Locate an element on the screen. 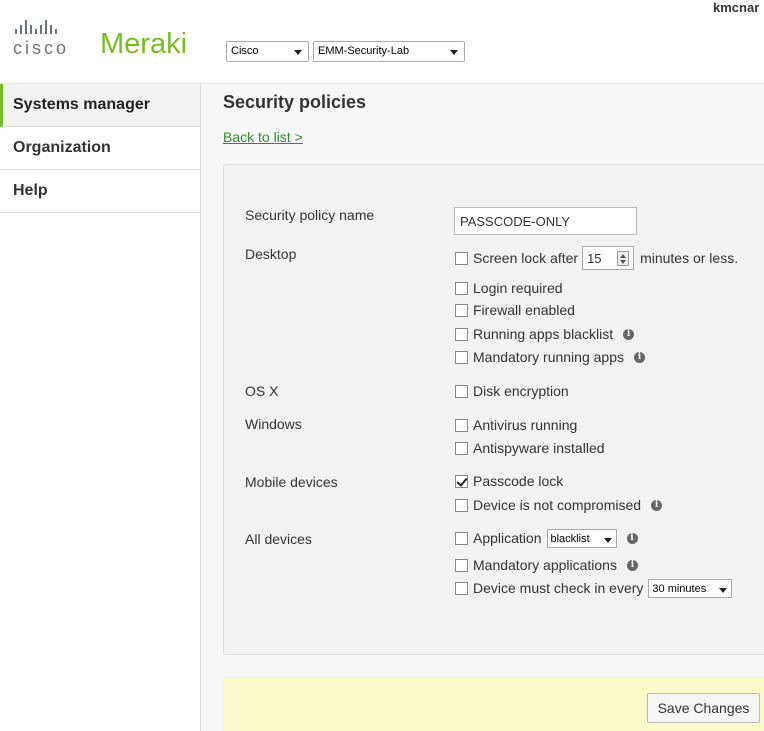 This screenshot has height=731, width=764. device-not-compromised-label: Device is not compromised is located at coordinates (557, 505).